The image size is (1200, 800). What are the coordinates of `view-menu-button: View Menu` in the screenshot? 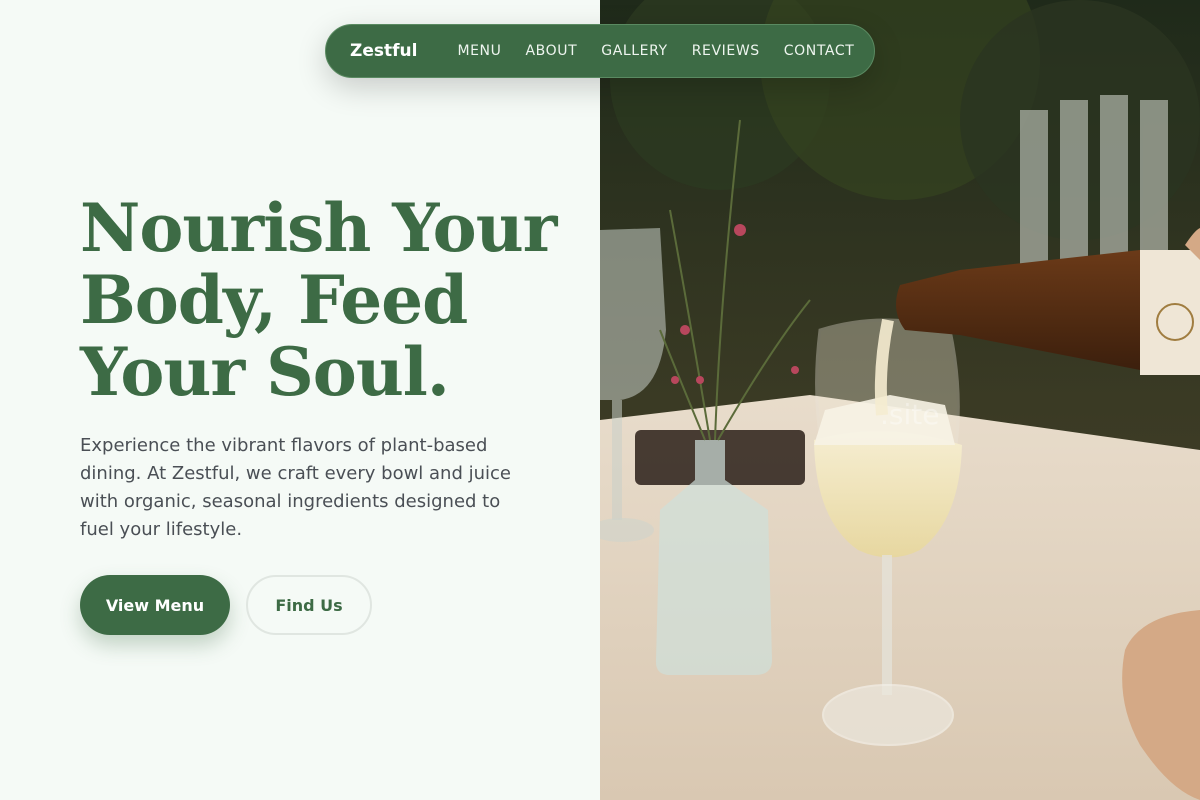 It's located at (155, 605).